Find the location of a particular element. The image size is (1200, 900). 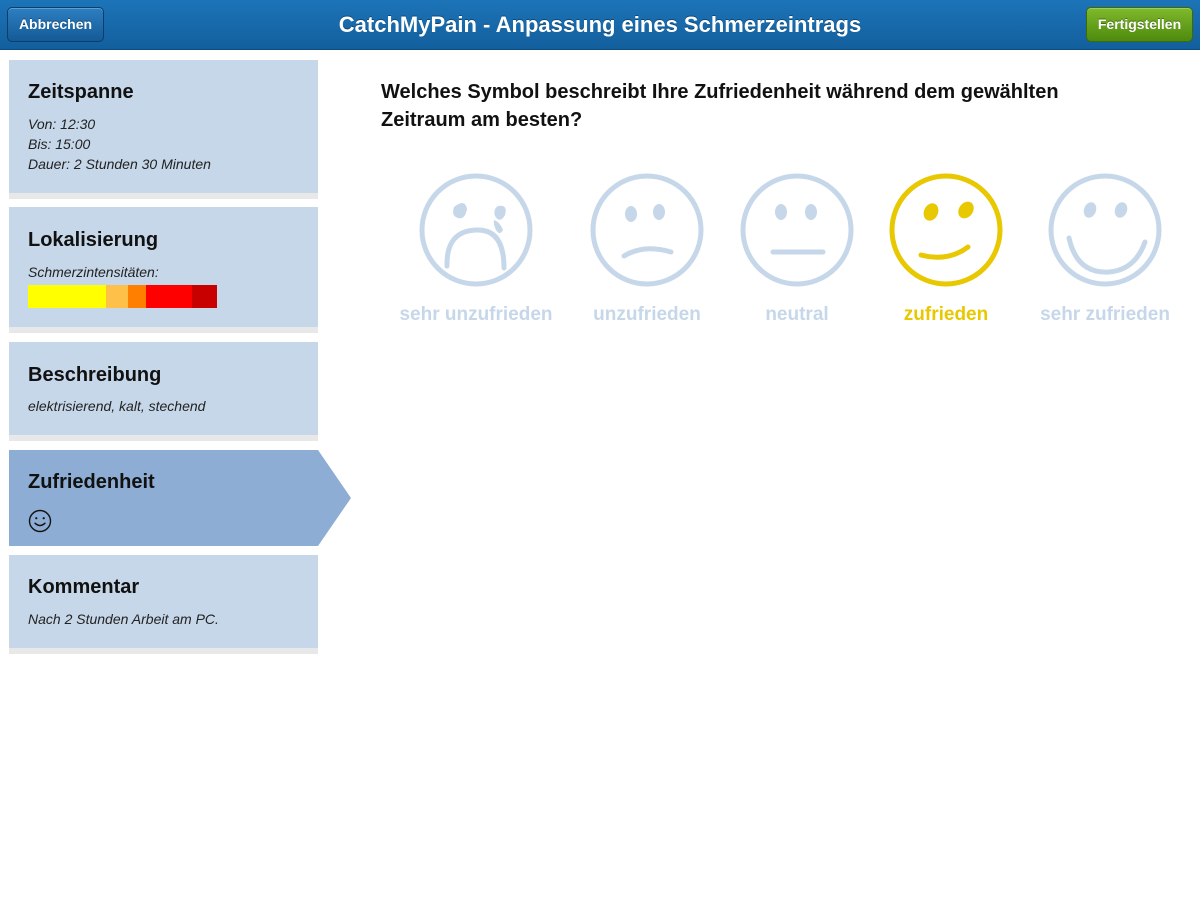

option-dissatisfied: unzufrieden is located at coordinates (647, 252).